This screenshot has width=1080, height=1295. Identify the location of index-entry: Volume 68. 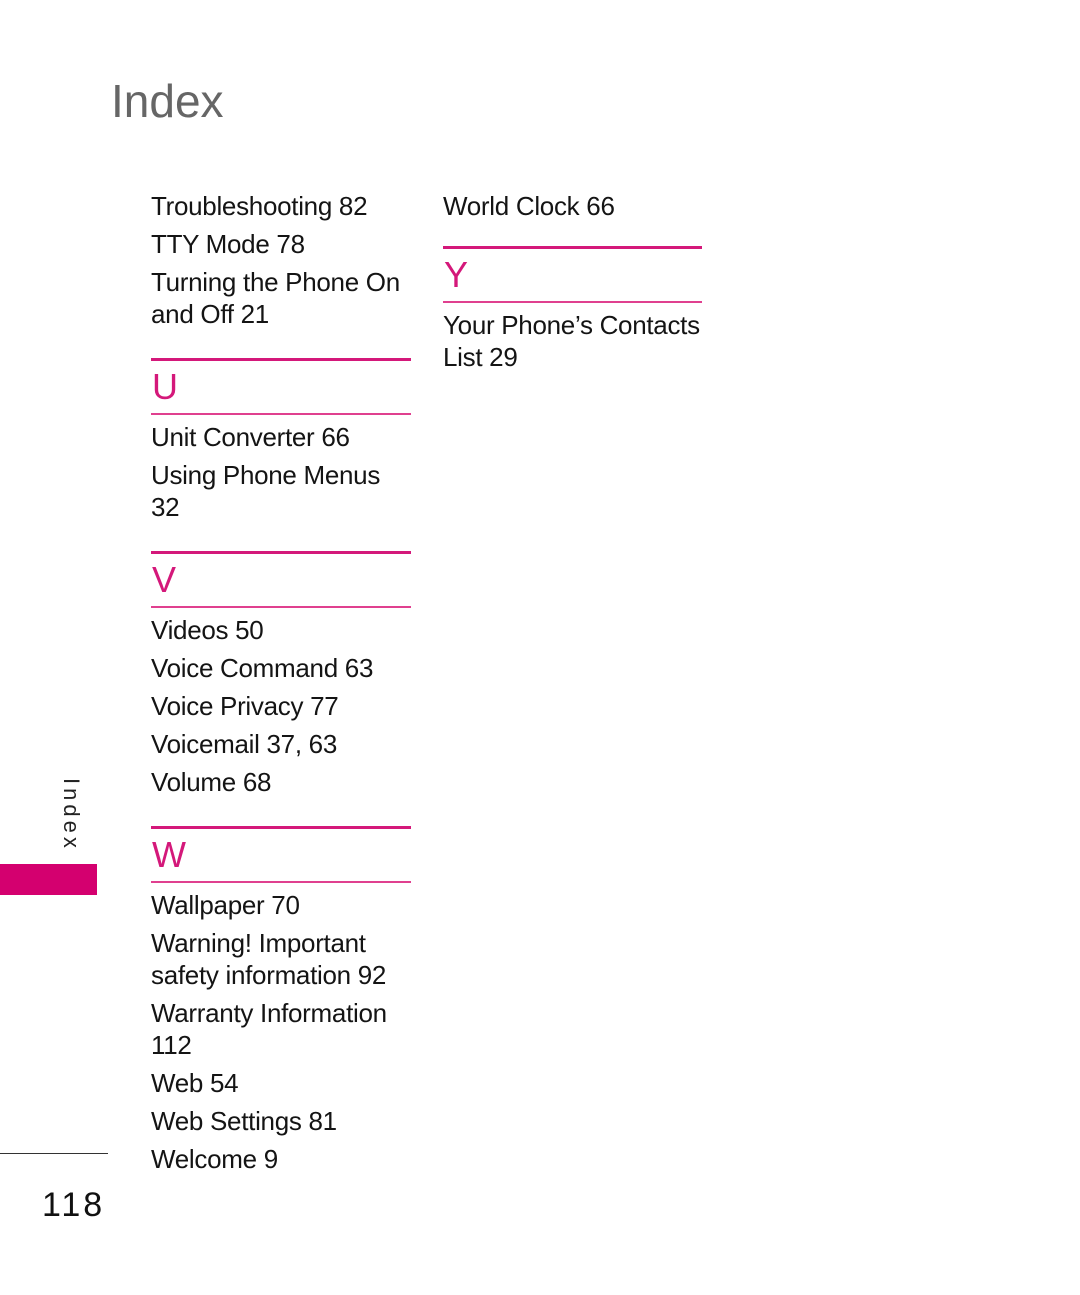
(211, 782).